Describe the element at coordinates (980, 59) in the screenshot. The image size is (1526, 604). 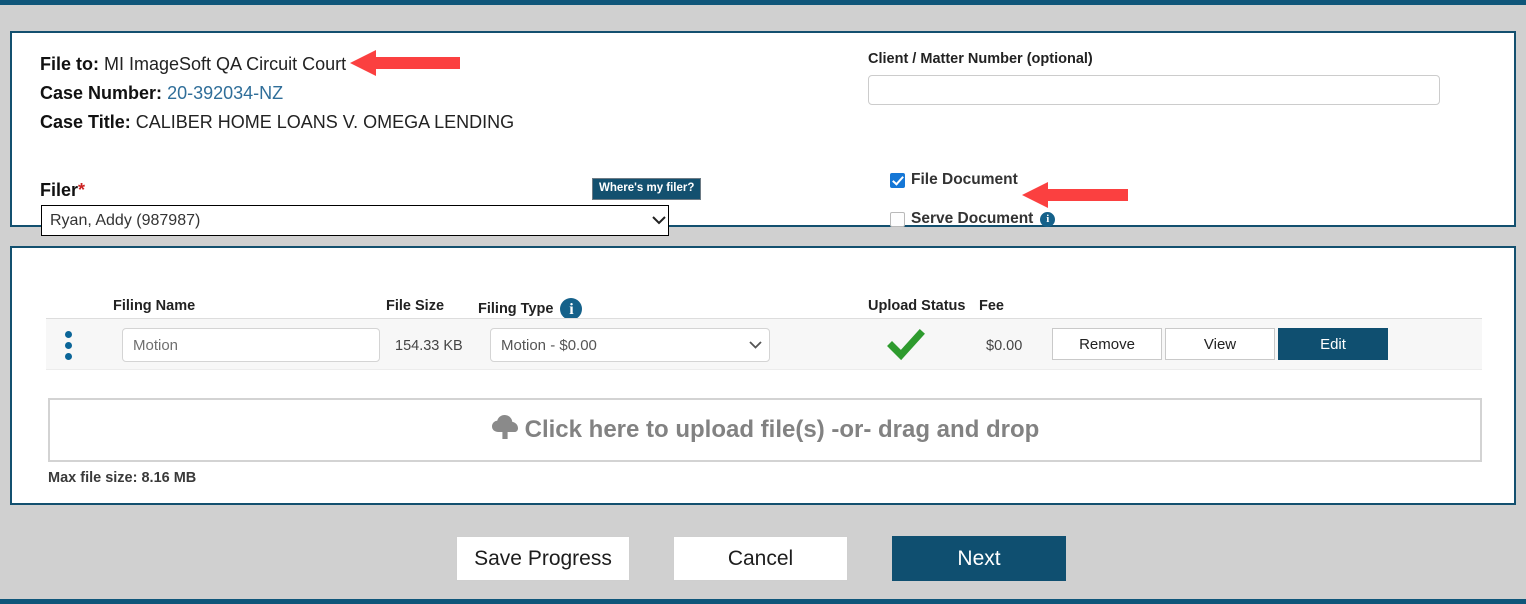
I see `client-matter-number-label: Client / Matter Number (optional)` at that location.